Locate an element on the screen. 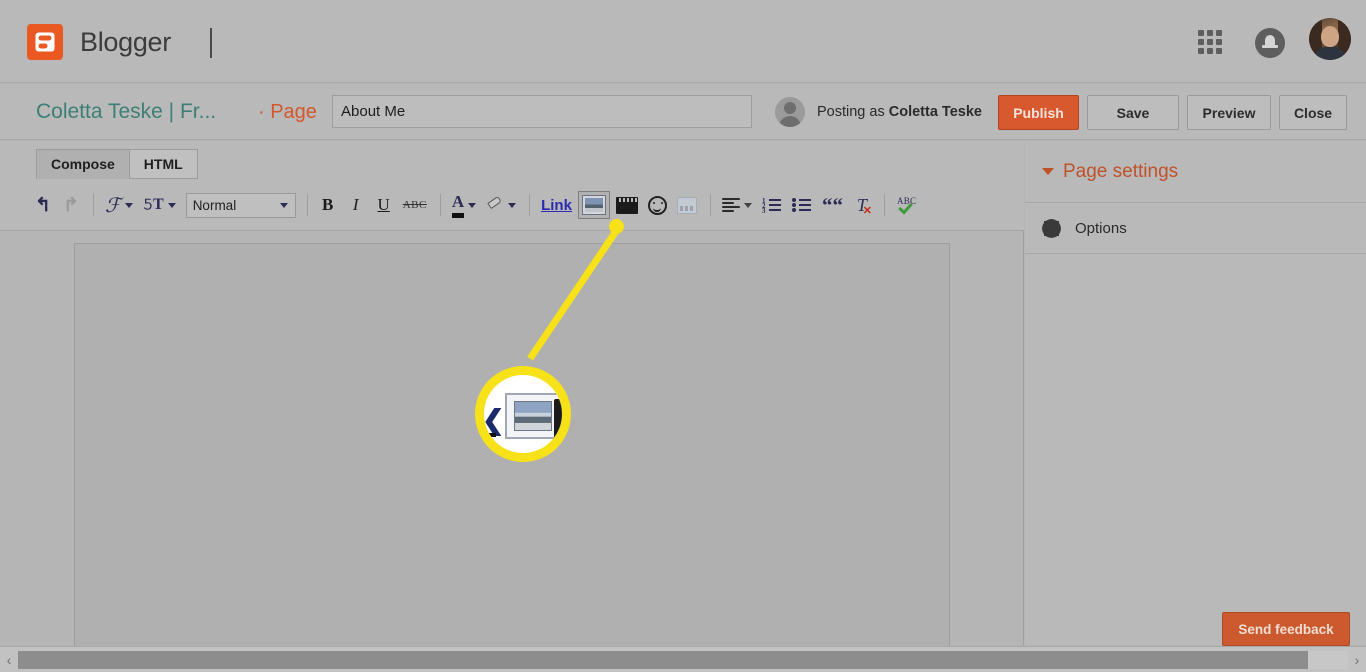 This screenshot has width=1366, height=672. posting-as-prefix: Posting as is located at coordinates (853, 112).